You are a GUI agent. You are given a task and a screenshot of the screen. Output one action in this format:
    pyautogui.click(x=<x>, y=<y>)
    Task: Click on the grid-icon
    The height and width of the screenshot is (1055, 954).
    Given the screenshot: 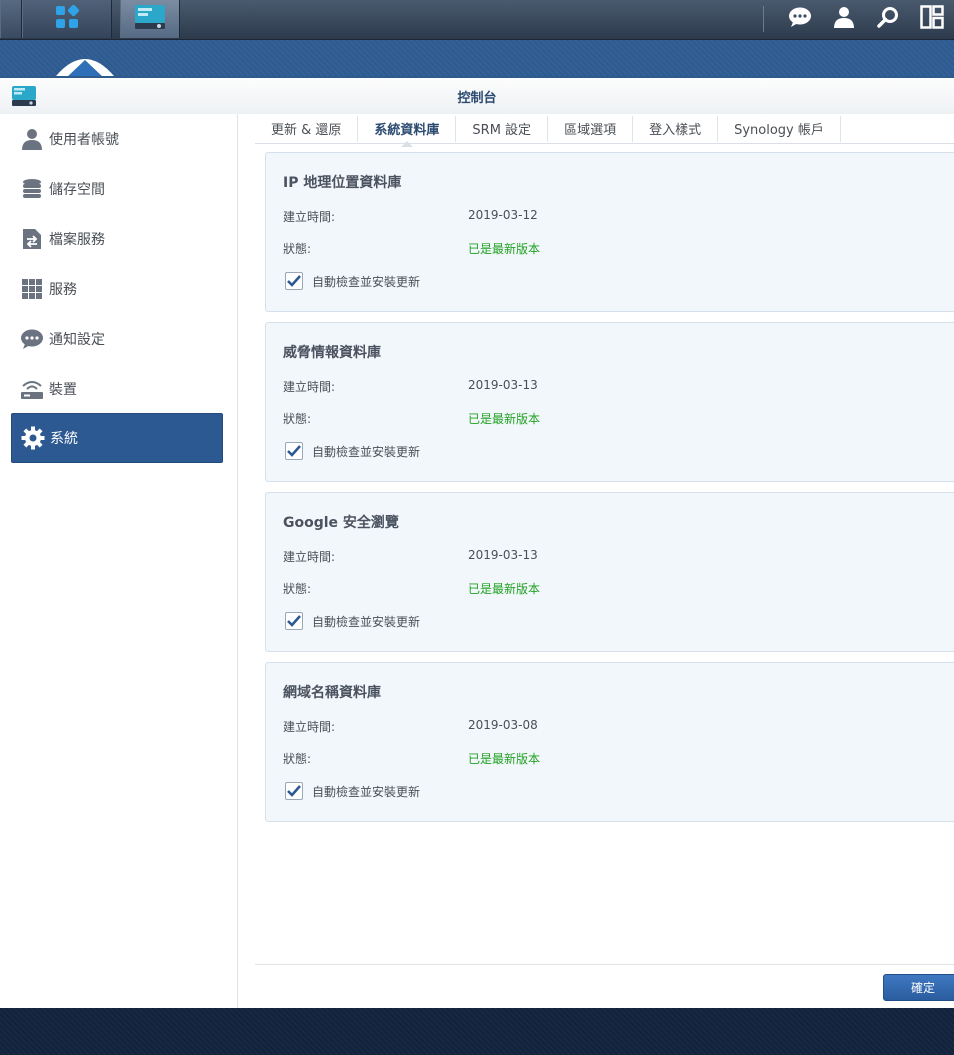 What is the action you would take?
    pyautogui.click(x=32, y=289)
    